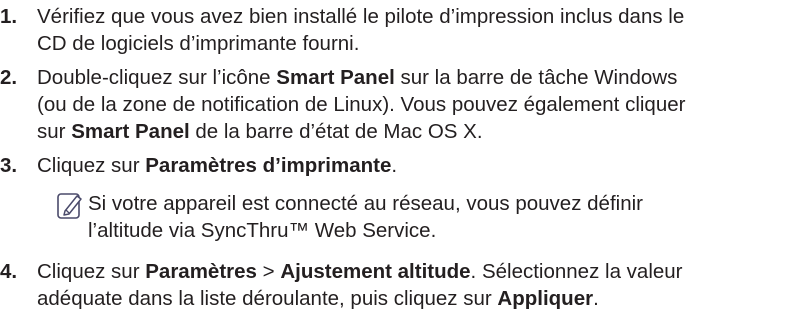 The height and width of the screenshot is (314, 808). I want to click on bold-term: Paramètres, so click(201, 271).